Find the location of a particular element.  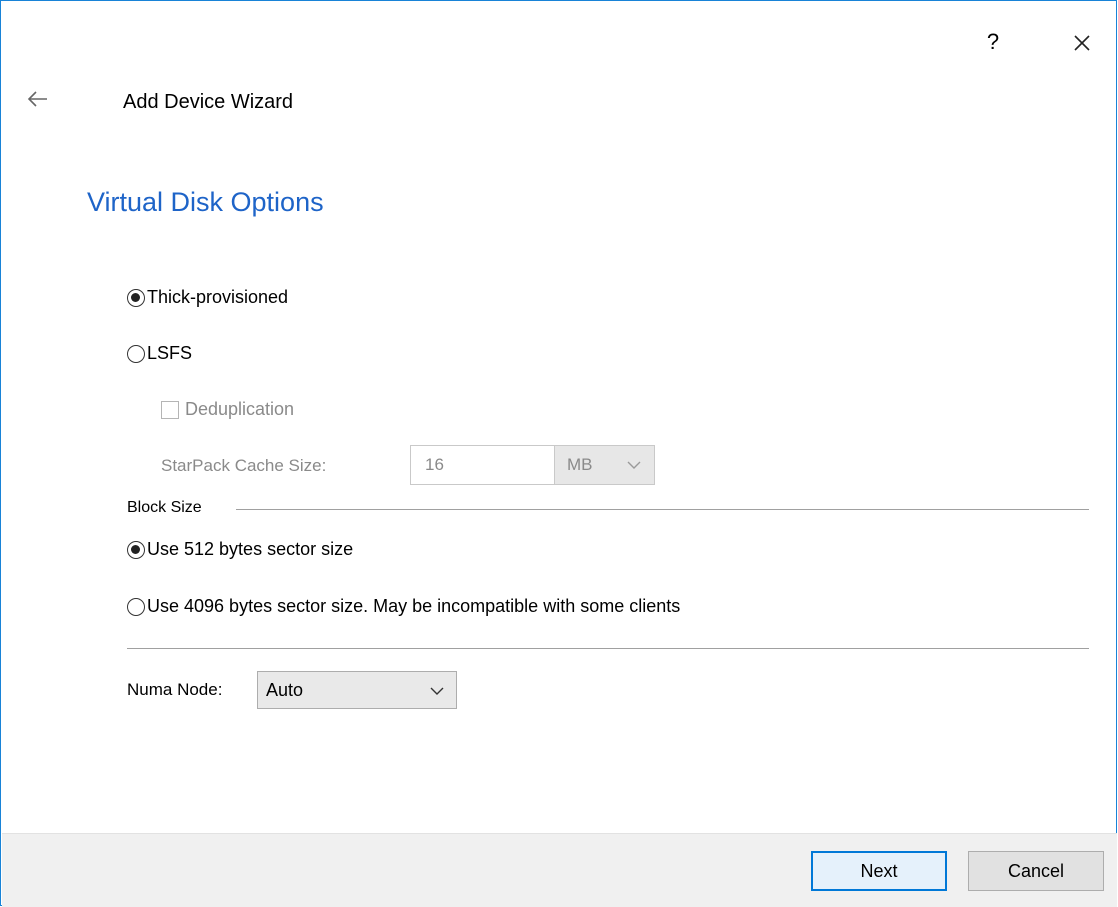

sector-512-label: Use 512 bytes sector size is located at coordinates (250, 549).